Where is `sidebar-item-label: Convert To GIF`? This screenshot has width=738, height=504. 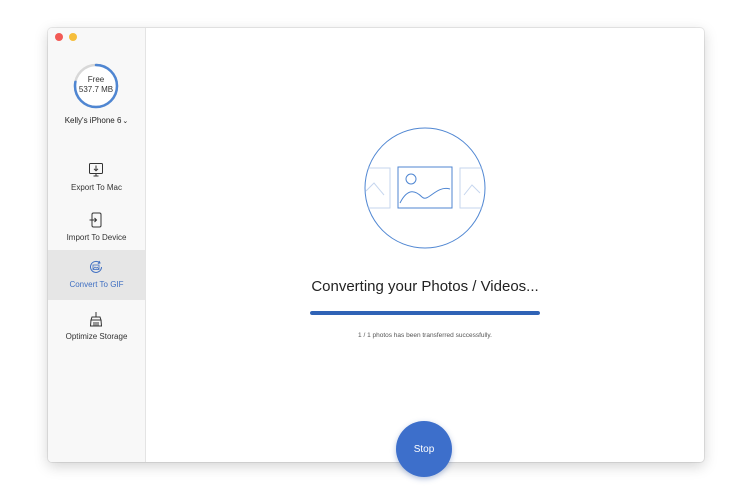
sidebar-item-label: Convert To GIF is located at coordinates (96, 284).